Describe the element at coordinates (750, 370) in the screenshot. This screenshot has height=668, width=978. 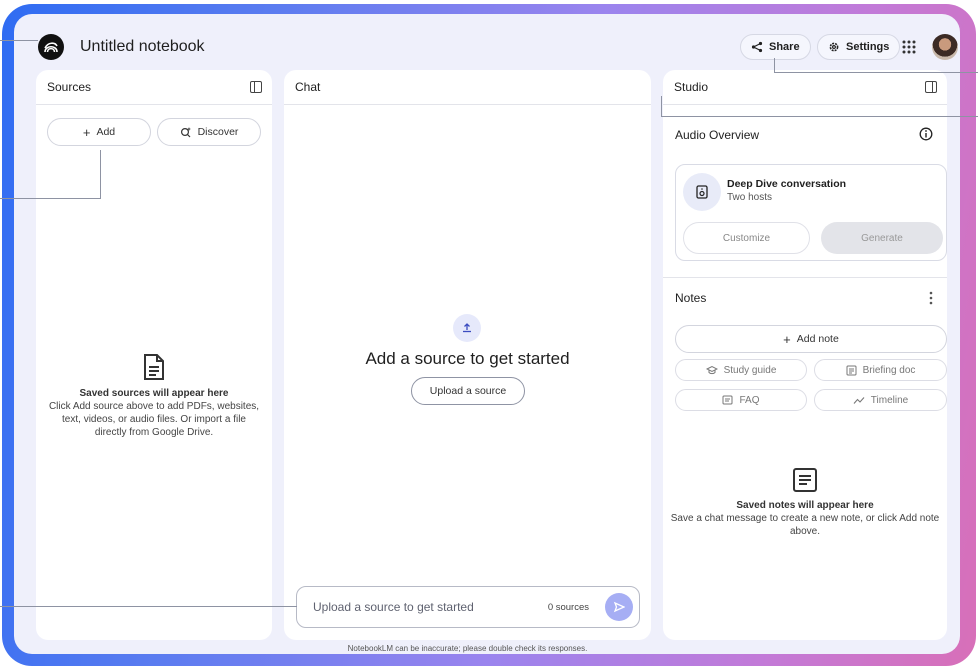
I see `study-guide-label: Study guide` at that location.